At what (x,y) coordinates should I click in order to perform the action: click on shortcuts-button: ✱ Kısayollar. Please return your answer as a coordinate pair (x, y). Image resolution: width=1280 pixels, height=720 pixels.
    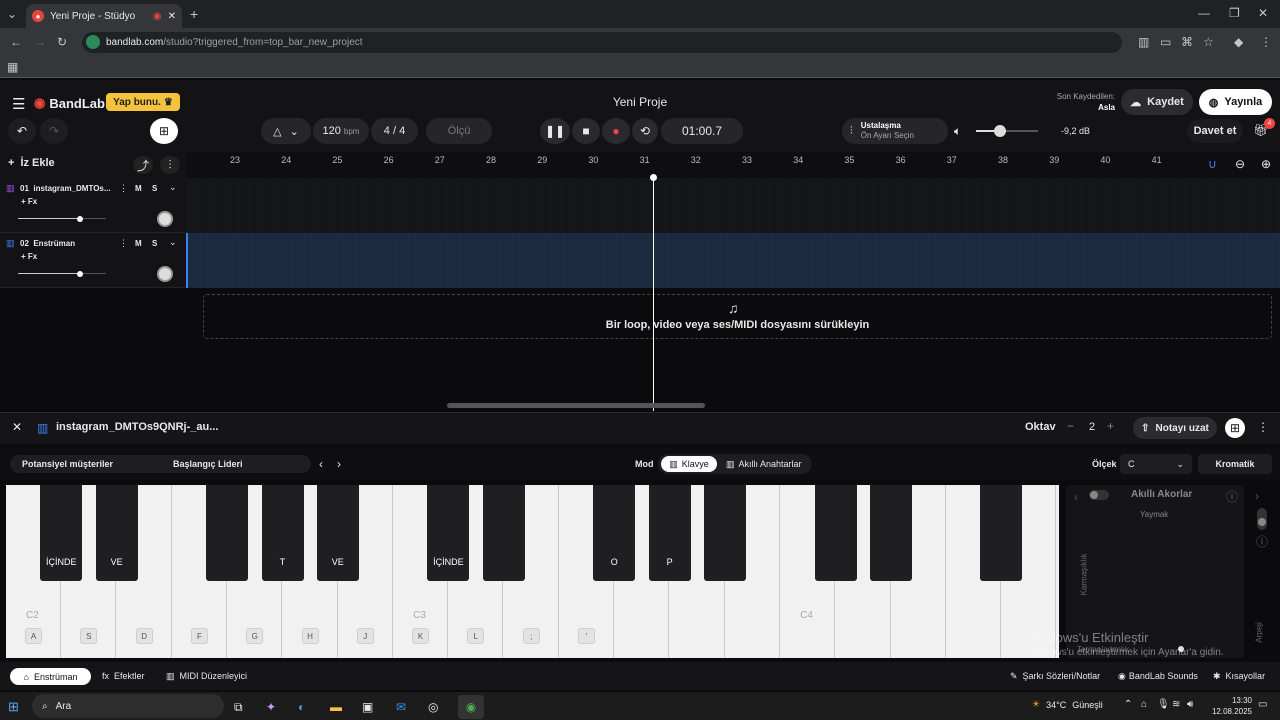
    Looking at the image, I should click on (1239, 676).